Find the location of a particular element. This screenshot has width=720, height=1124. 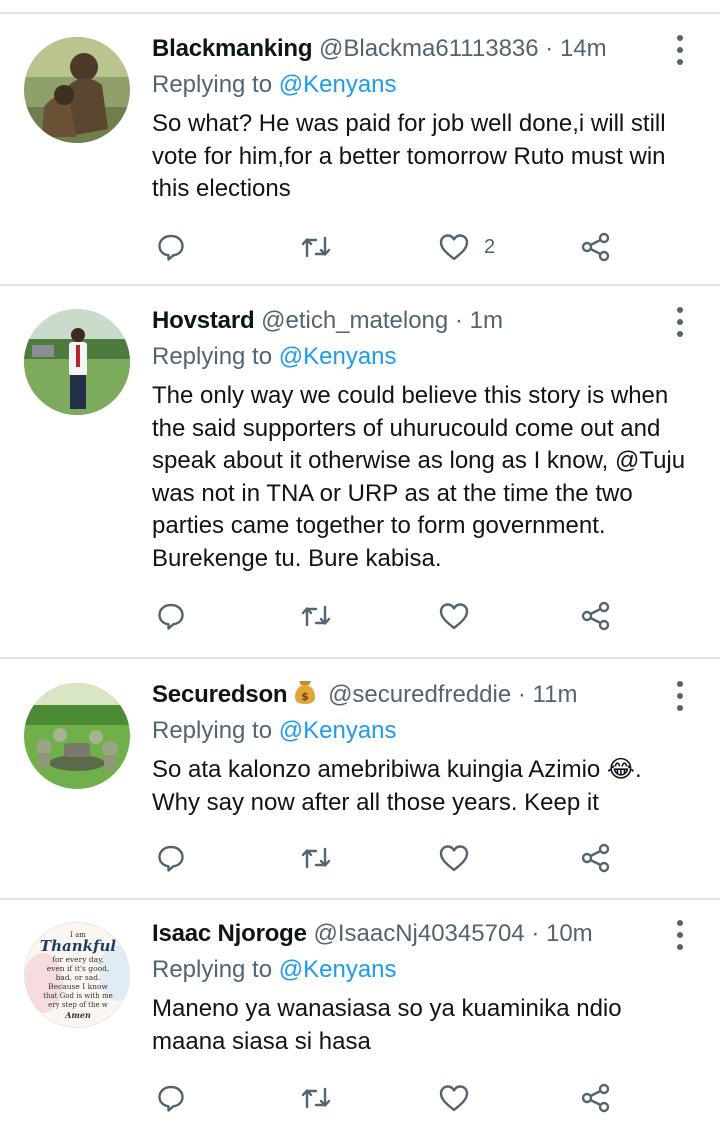

user-handle: @etich_matelong is located at coordinates (354, 320).